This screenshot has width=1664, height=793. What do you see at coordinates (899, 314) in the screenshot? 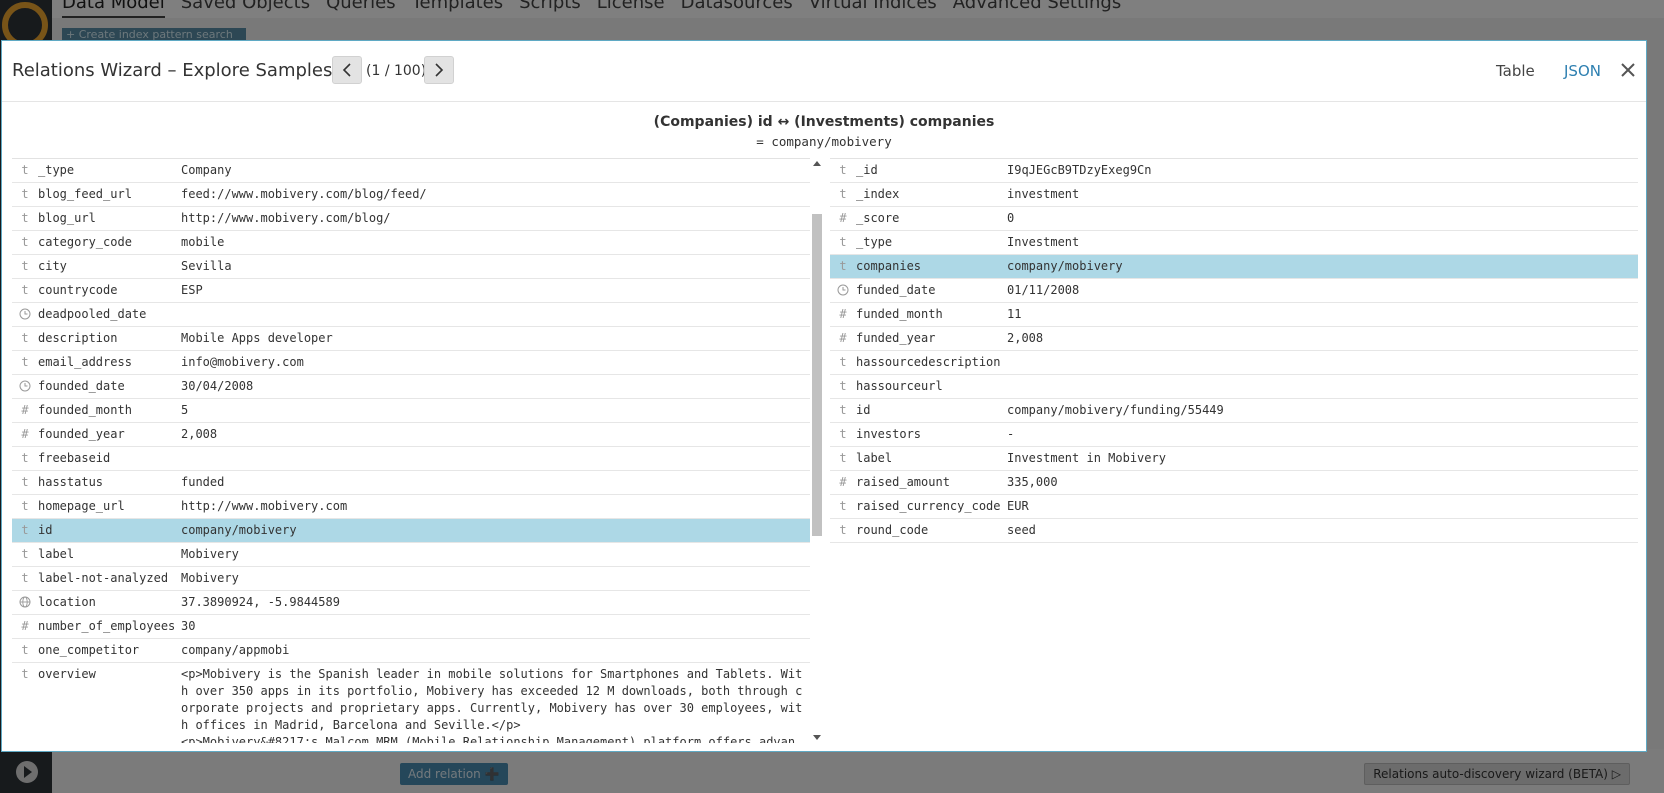
I see `field-name: funded_month` at bounding box center [899, 314].